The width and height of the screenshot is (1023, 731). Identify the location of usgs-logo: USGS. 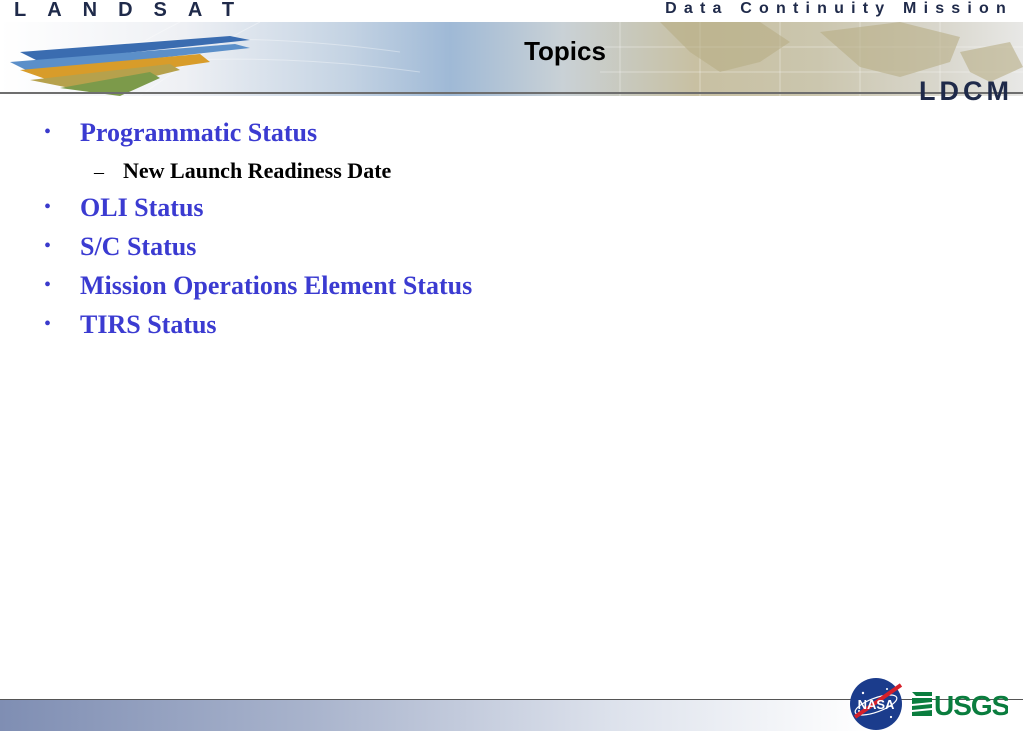
(960, 705).